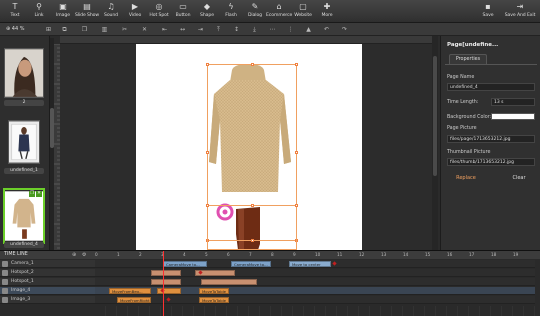  Describe the element at coordinates (519, 178) in the screenshot. I see `clear-button: Clear` at that location.